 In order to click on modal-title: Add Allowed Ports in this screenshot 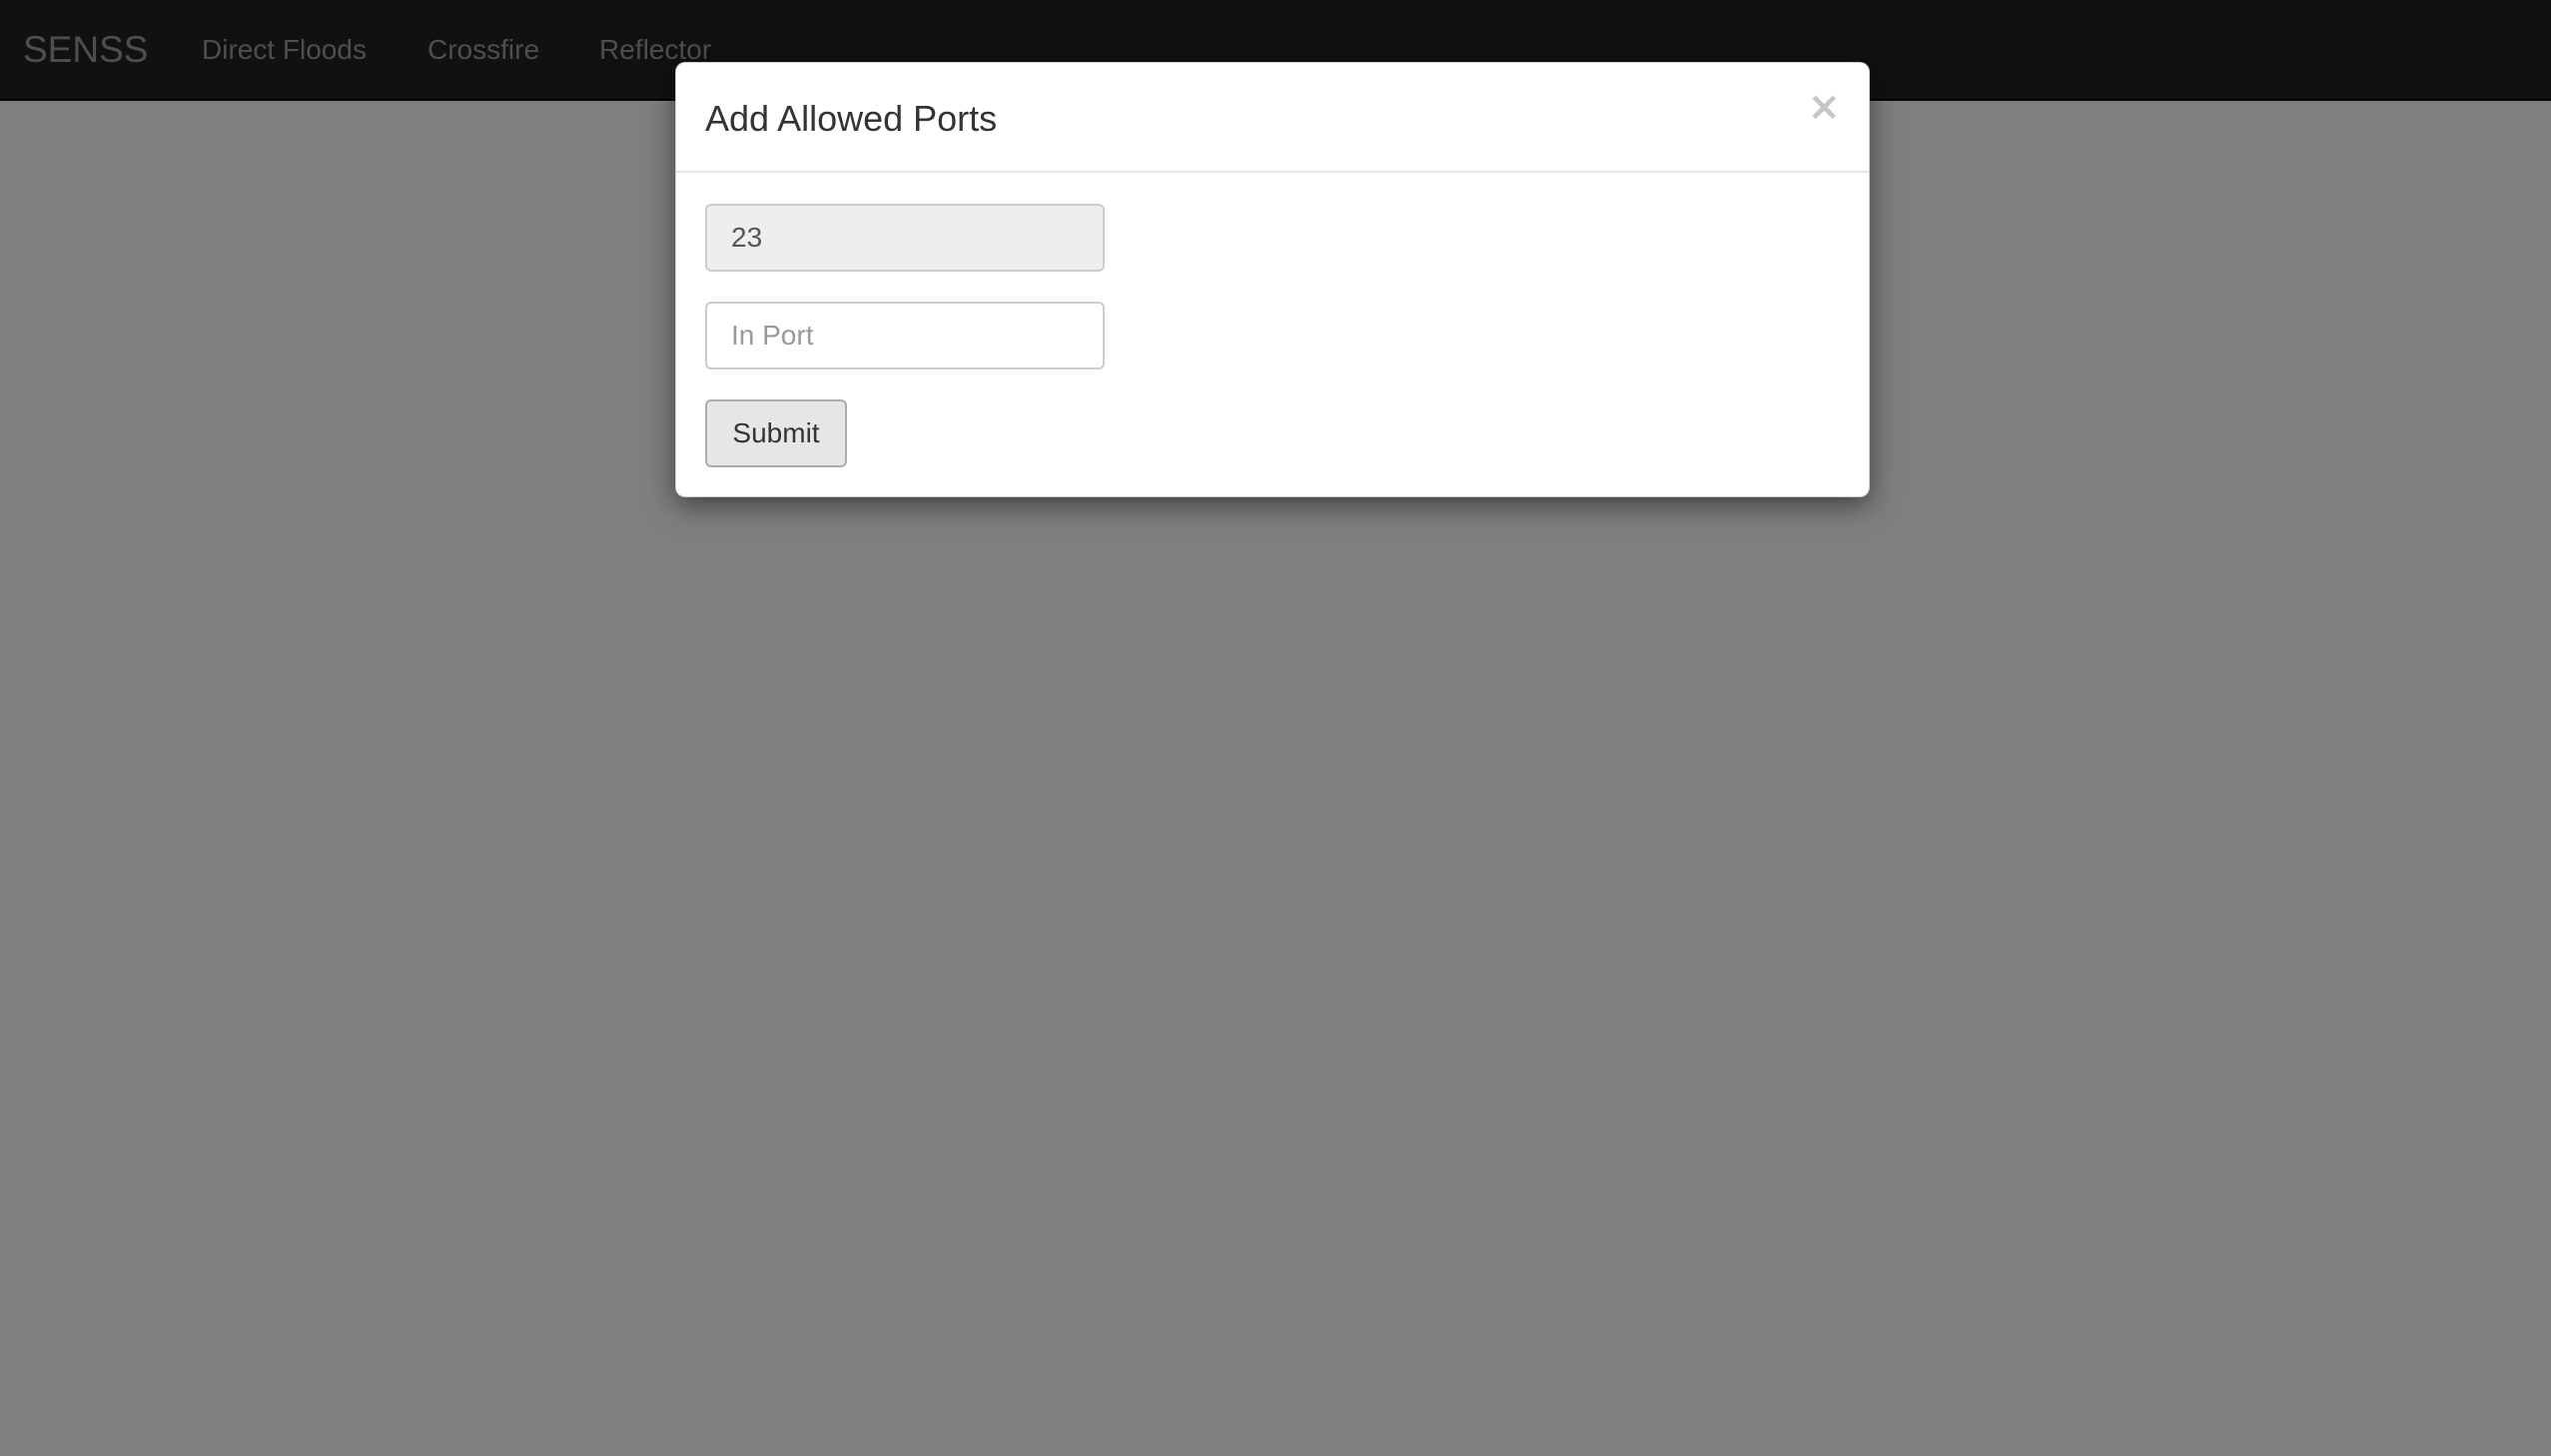, I will do `click(851, 119)`.